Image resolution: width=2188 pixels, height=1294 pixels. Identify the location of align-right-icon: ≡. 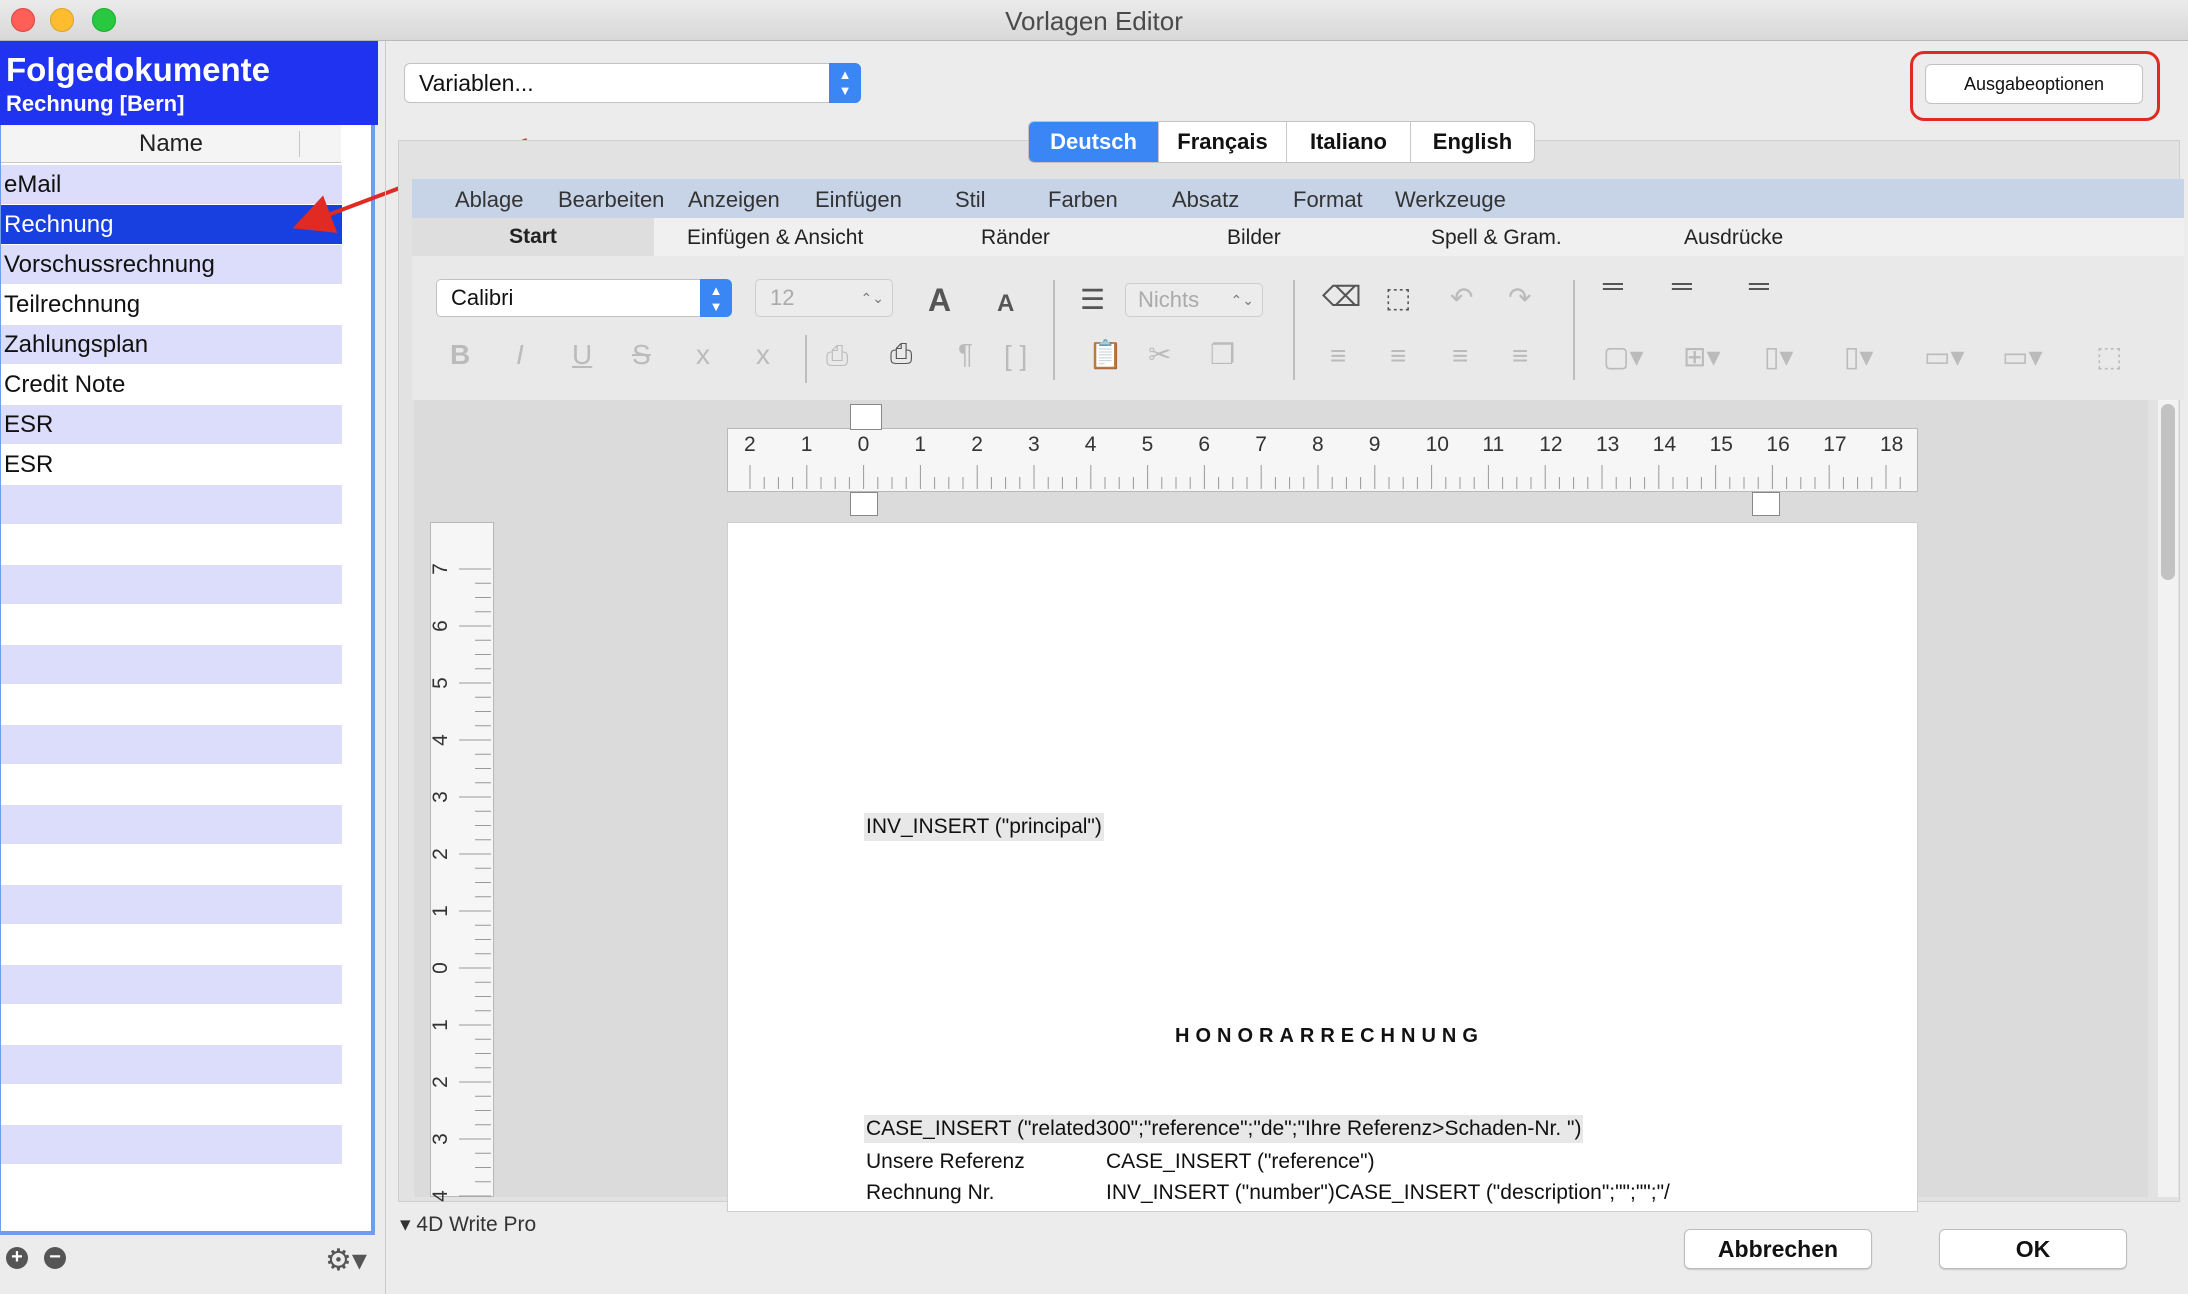
(1460, 356).